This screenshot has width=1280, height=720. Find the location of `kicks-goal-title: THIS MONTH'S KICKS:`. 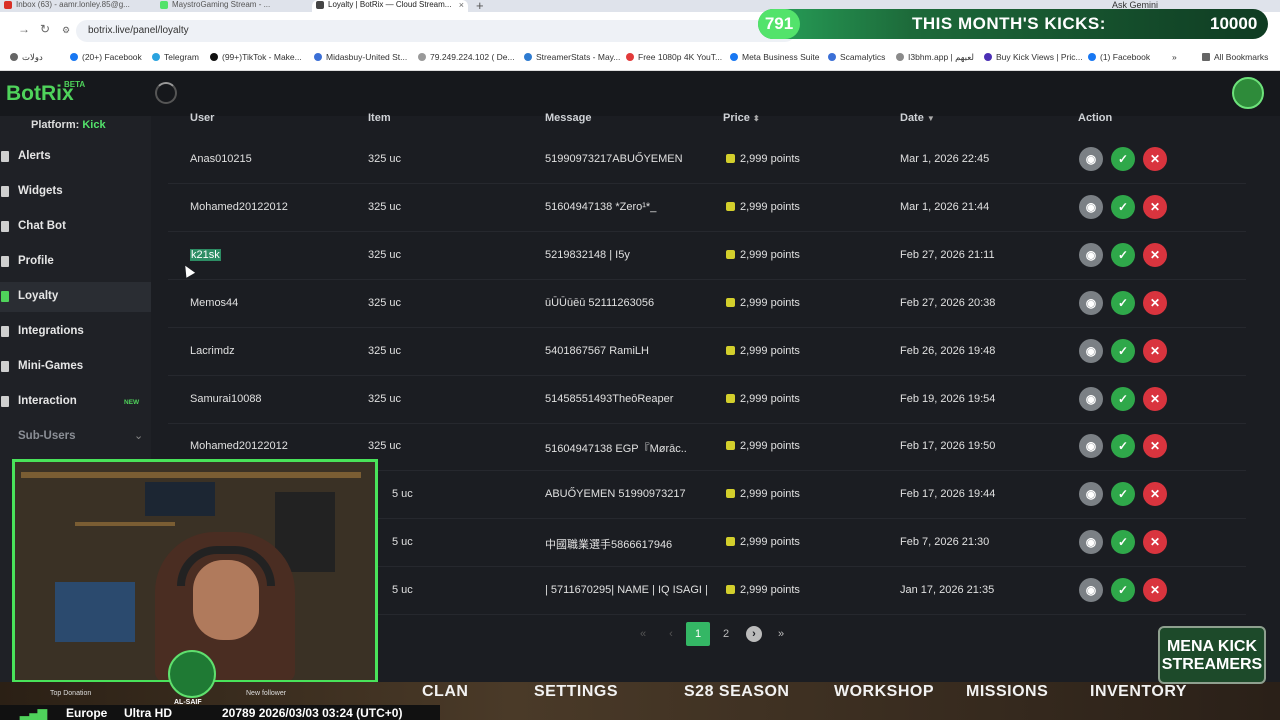

kicks-goal-title: THIS MONTH'S KICKS: is located at coordinates (1009, 23).